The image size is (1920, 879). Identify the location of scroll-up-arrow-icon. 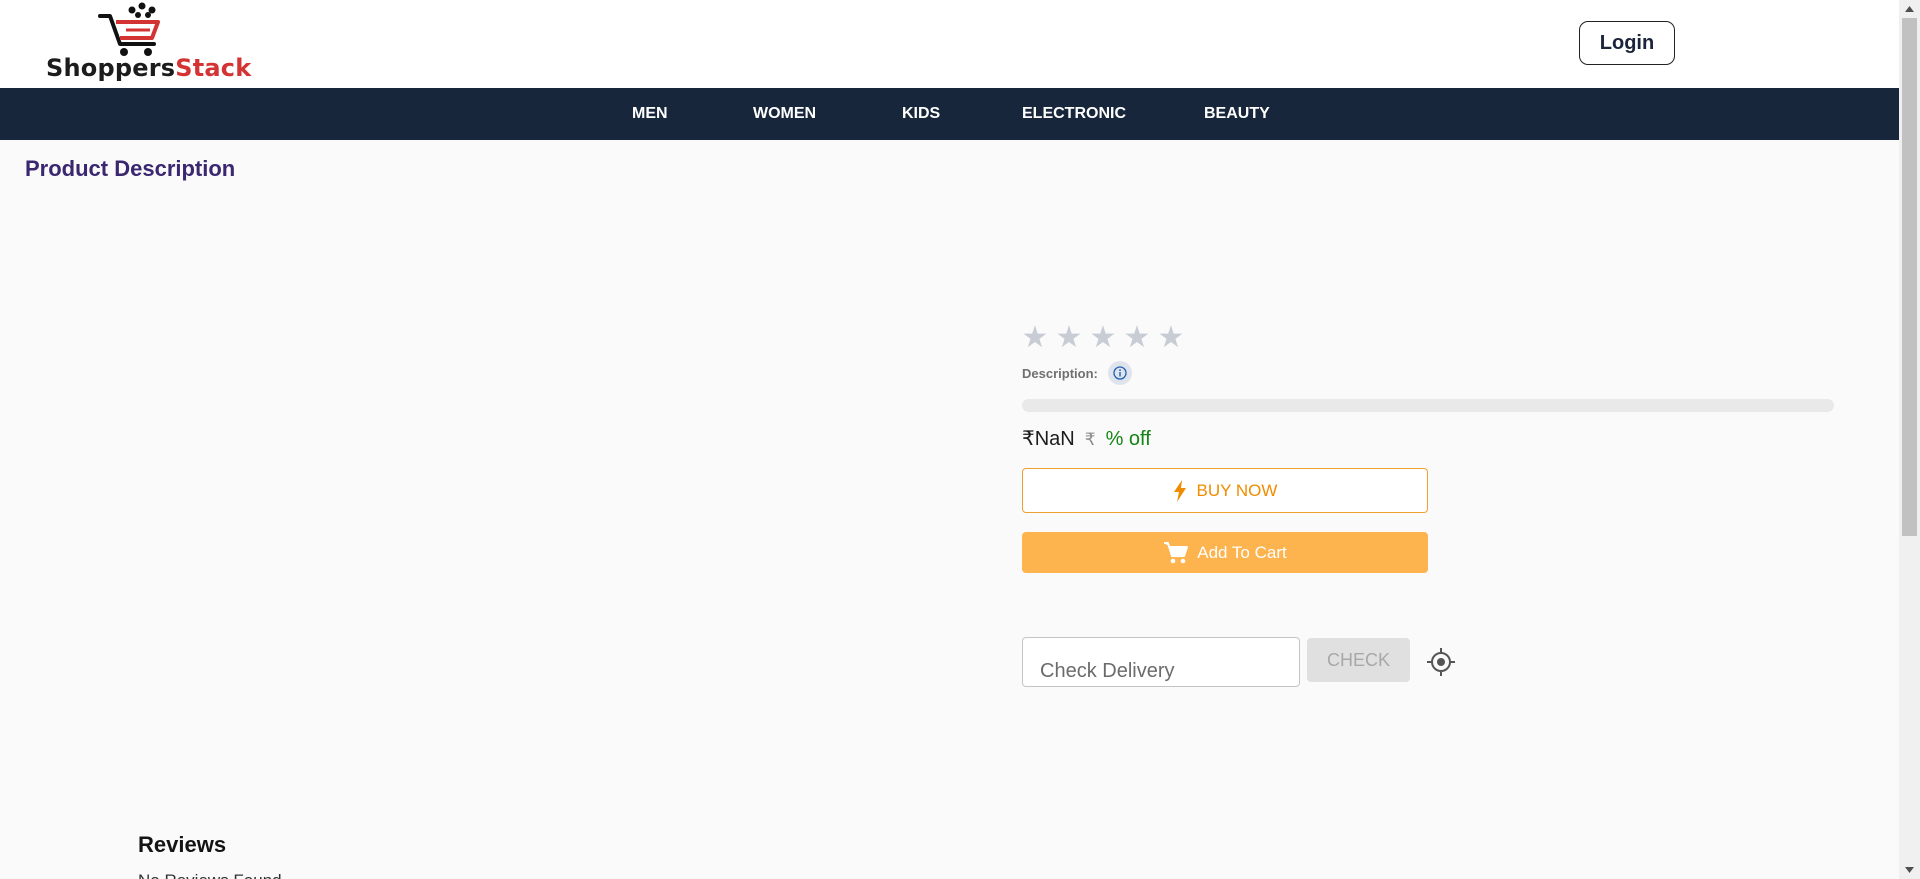
(1909, 9).